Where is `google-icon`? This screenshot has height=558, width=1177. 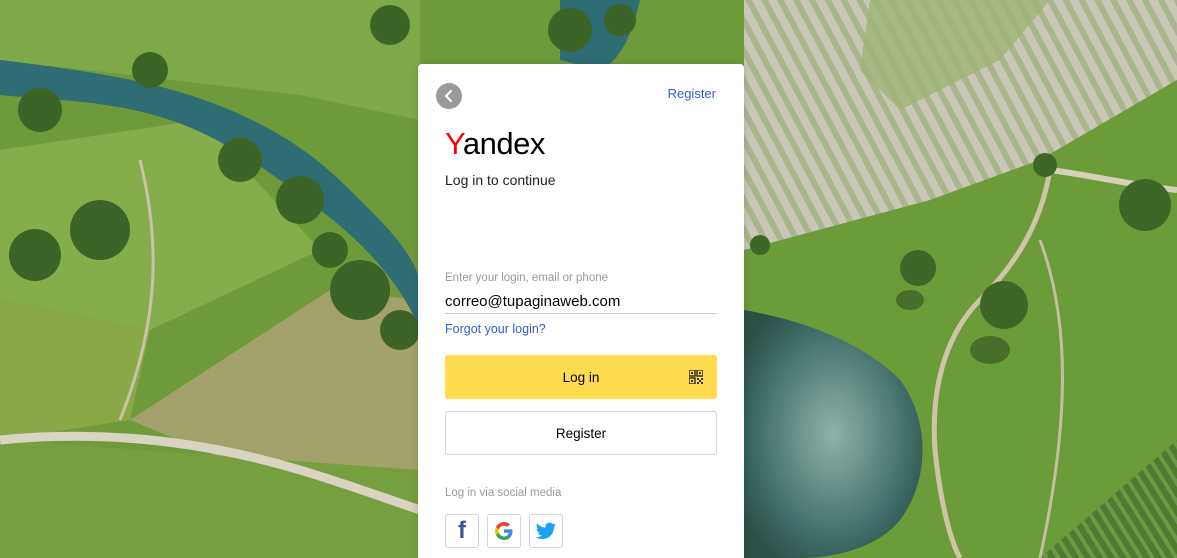
google-icon is located at coordinates (504, 531).